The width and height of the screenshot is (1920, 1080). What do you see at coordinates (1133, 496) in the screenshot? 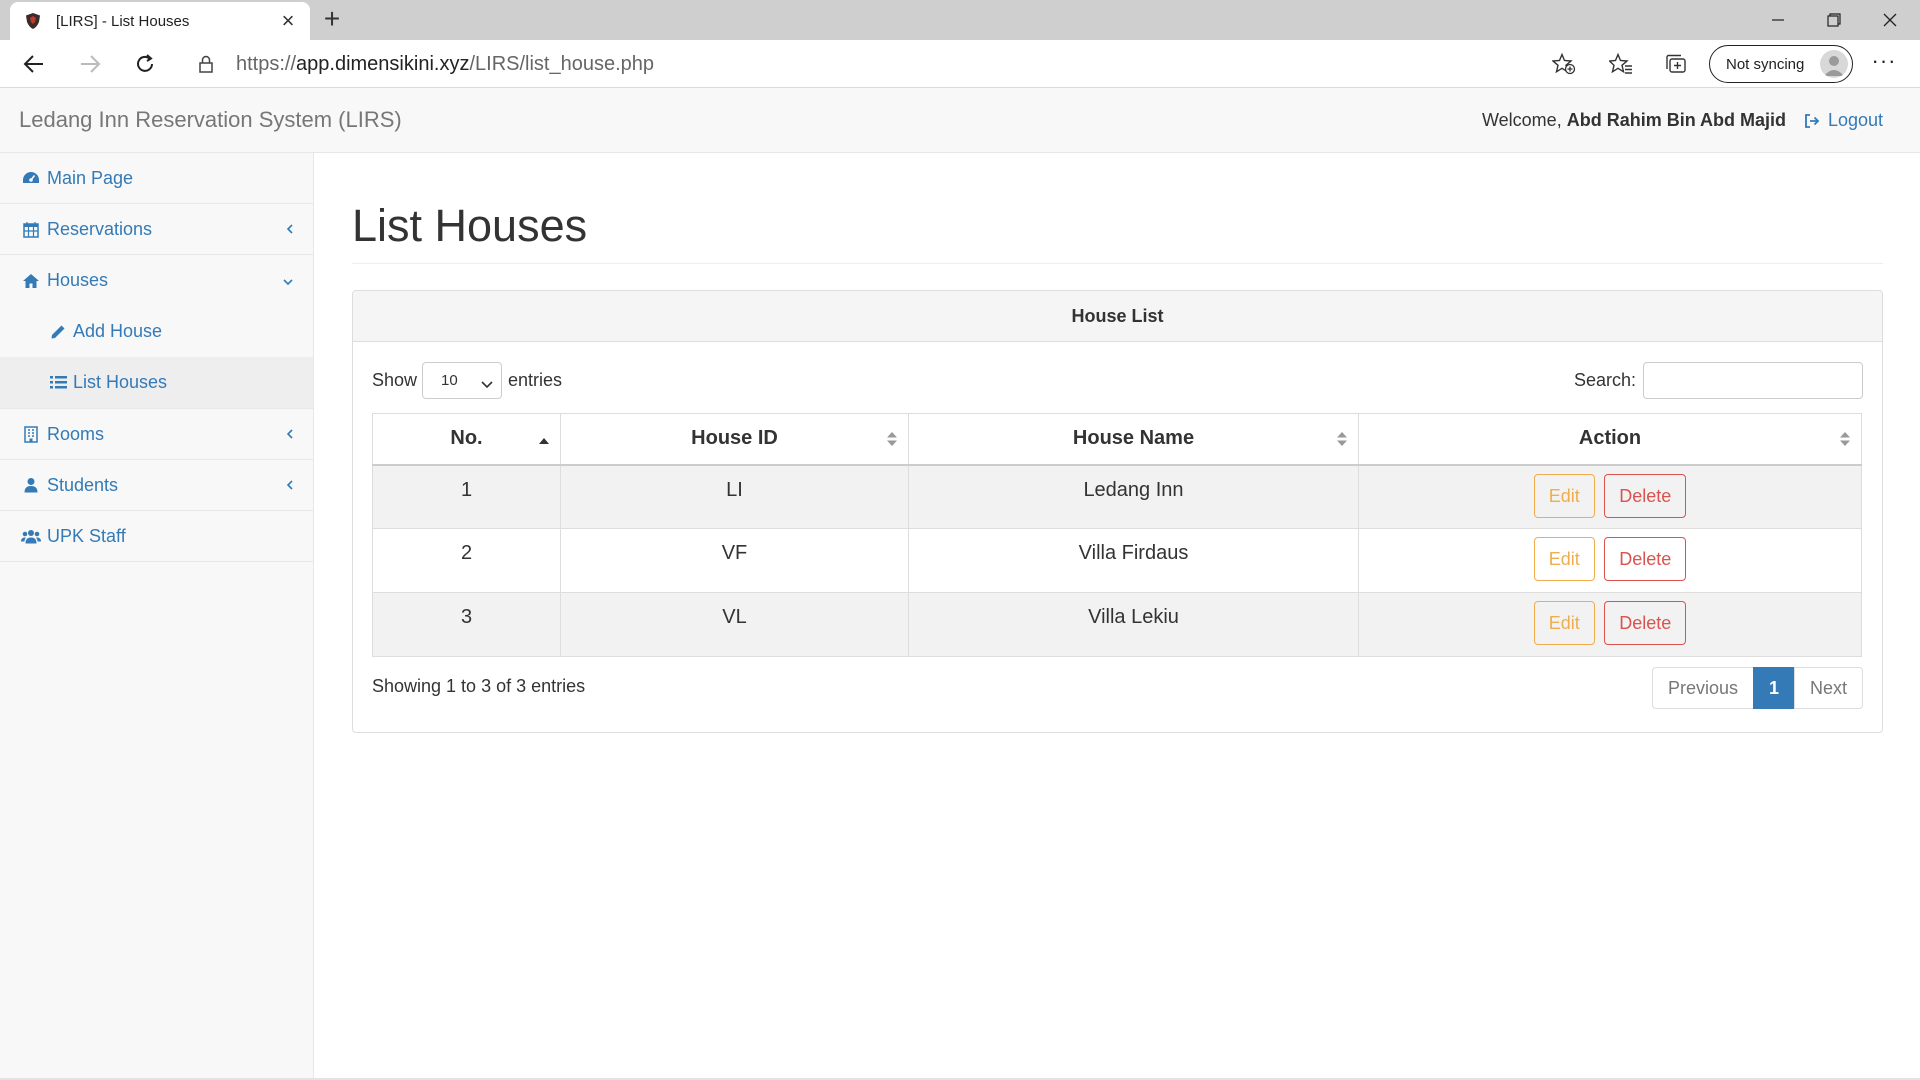
I see `cell-house-name: Ledang Inn` at bounding box center [1133, 496].